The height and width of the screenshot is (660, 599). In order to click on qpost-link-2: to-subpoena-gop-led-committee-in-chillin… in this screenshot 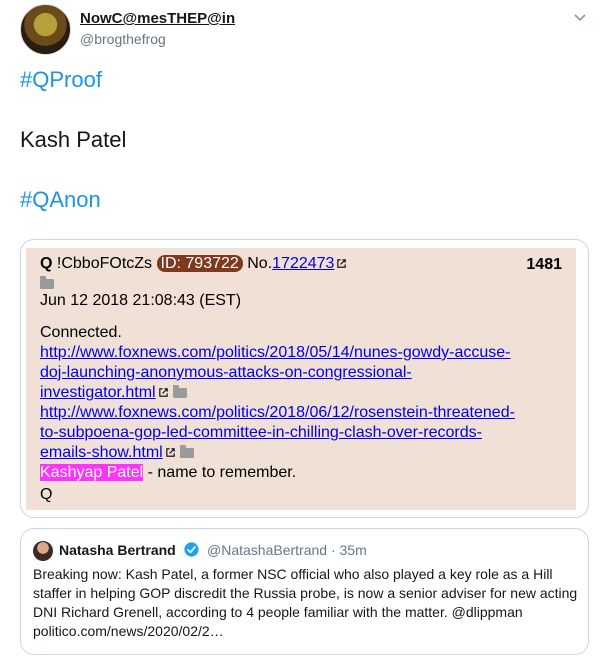, I will do `click(261, 432)`.